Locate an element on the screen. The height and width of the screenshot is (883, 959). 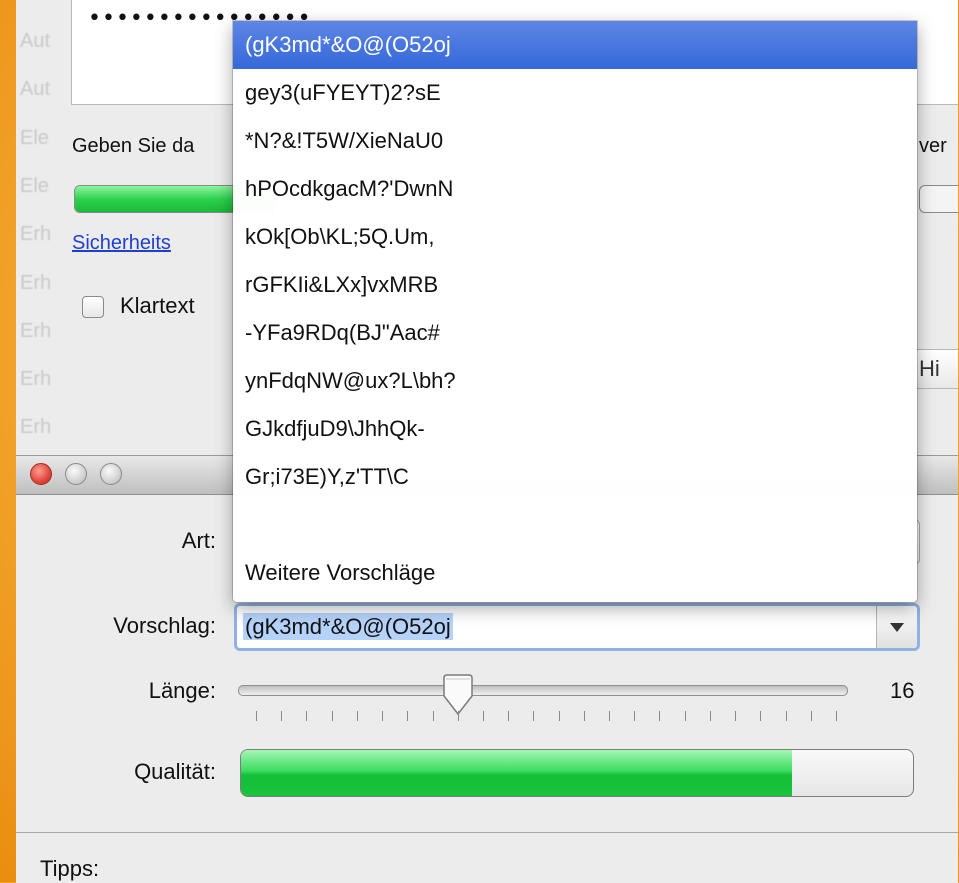
suggestion-item: (gK3md*&O@(O52oj is located at coordinates (575, 45).